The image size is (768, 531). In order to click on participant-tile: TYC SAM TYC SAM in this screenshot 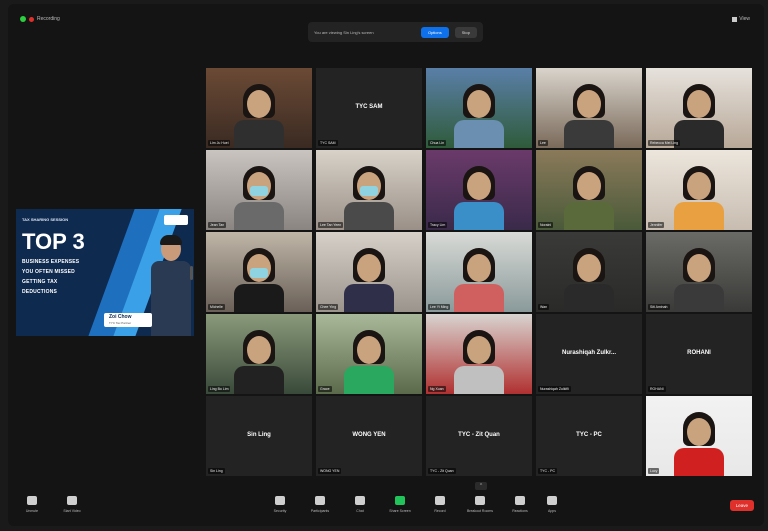, I will do `click(369, 108)`.